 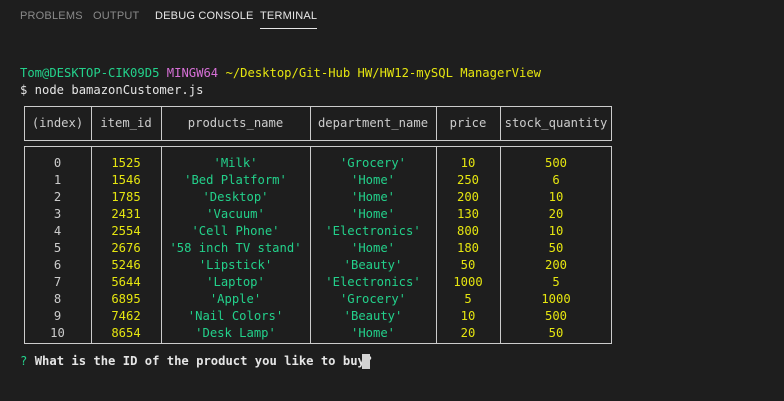 What do you see at coordinates (112, 90) in the screenshot?
I see `command-line: $ node bamazonCustomer.js` at bounding box center [112, 90].